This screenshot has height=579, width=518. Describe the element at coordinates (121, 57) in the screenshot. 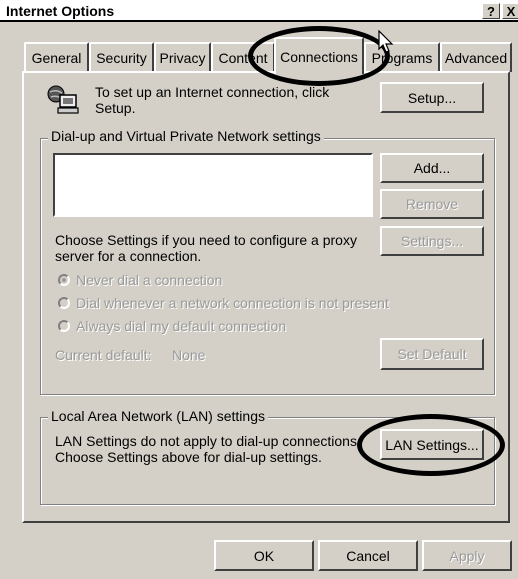

I see `tab-security: Security` at that location.